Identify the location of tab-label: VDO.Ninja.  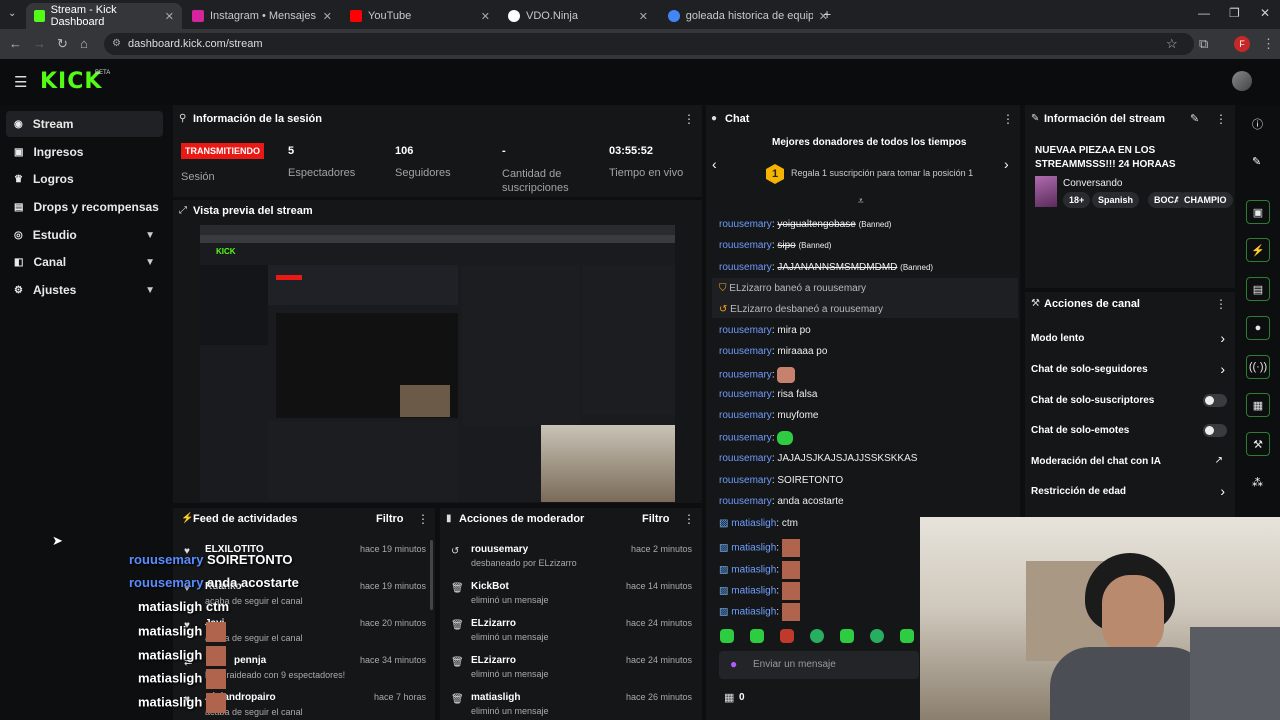
(552, 16).